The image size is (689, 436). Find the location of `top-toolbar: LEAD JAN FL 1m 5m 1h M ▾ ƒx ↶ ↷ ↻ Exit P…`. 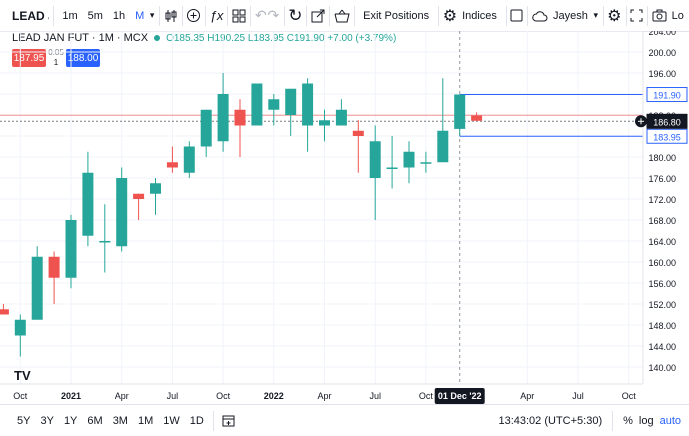

top-toolbar: LEAD JAN FL 1m 5m 1h M ▾ ƒx ↶ ↷ ↻ Exit P… is located at coordinates (344, 16).